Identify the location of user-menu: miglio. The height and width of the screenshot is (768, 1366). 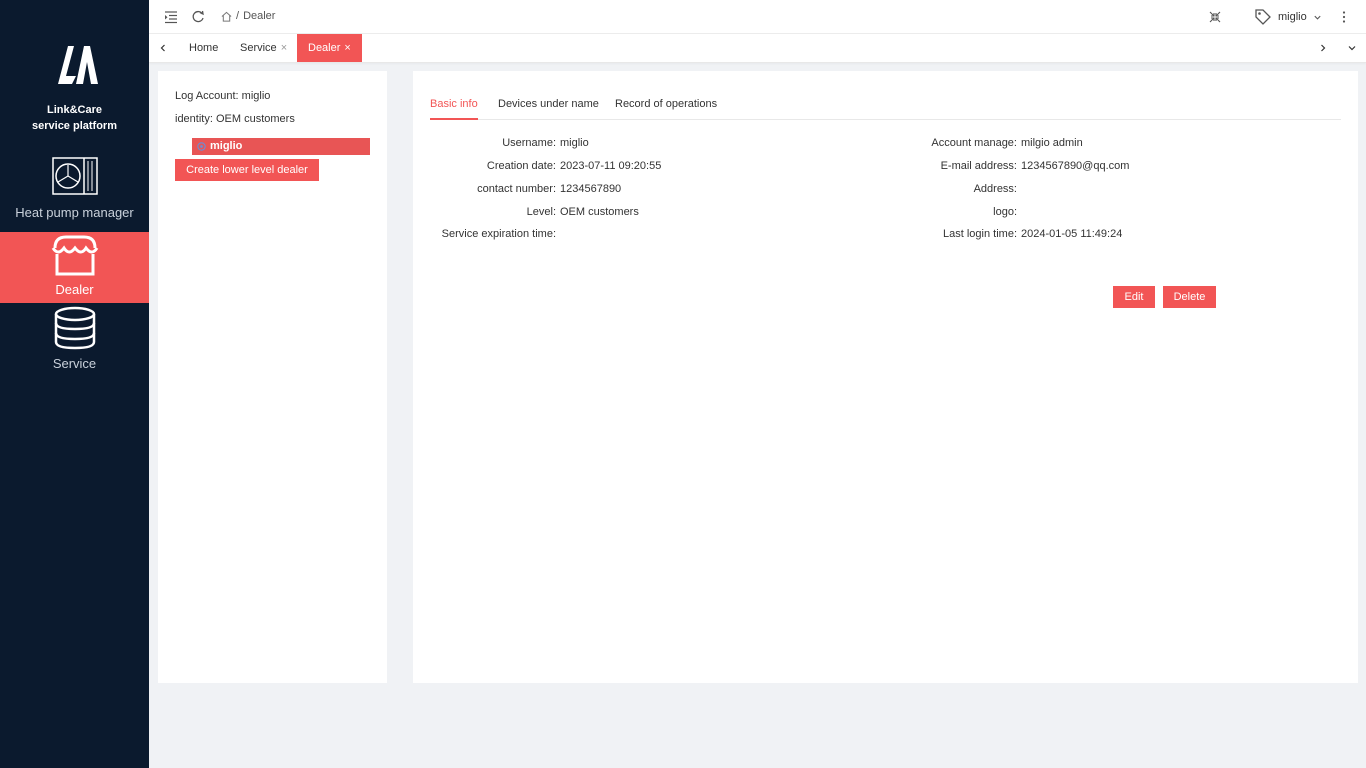
(1288, 17).